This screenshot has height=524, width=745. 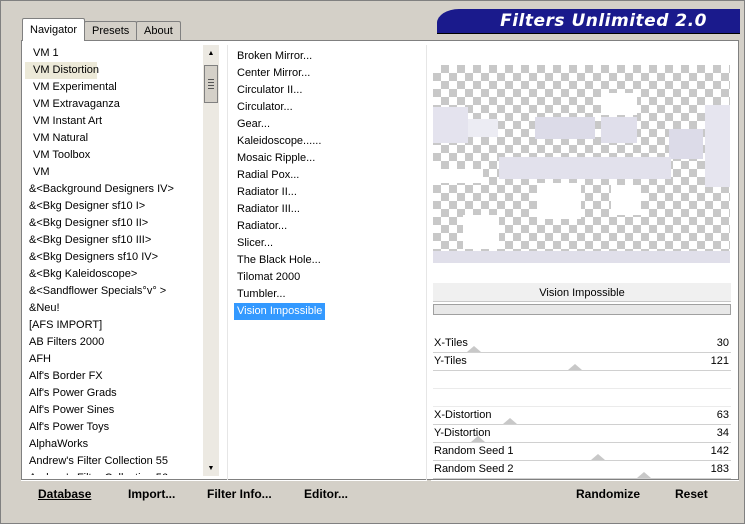 I want to click on category-item: Alf's Power Grads, so click(x=113, y=393).